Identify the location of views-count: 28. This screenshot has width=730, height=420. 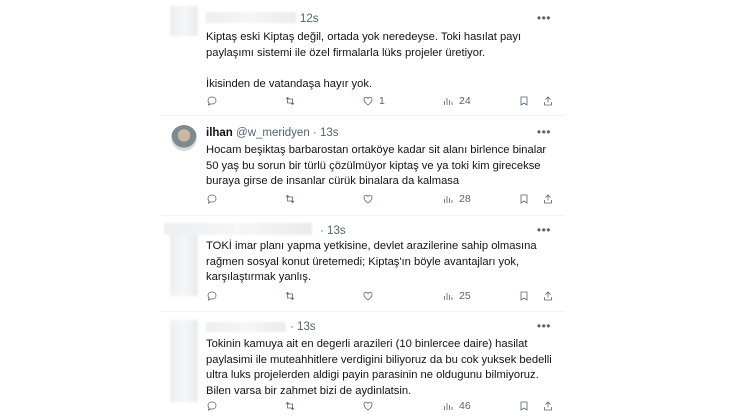
(465, 199).